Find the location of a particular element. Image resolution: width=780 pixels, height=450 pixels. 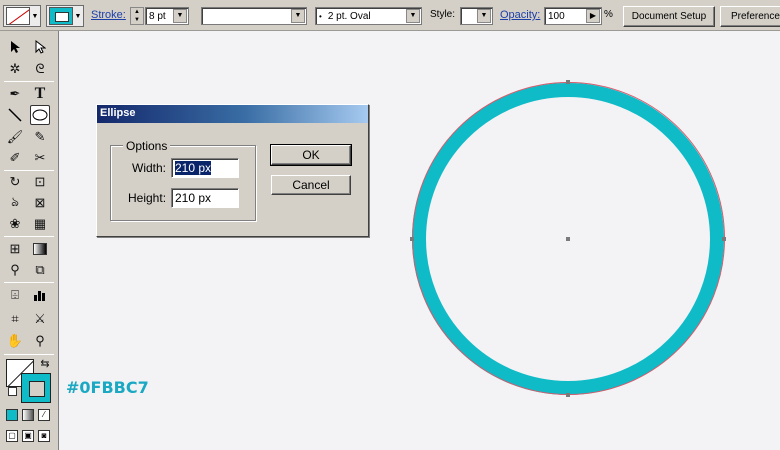

center-point is located at coordinates (568, 239).